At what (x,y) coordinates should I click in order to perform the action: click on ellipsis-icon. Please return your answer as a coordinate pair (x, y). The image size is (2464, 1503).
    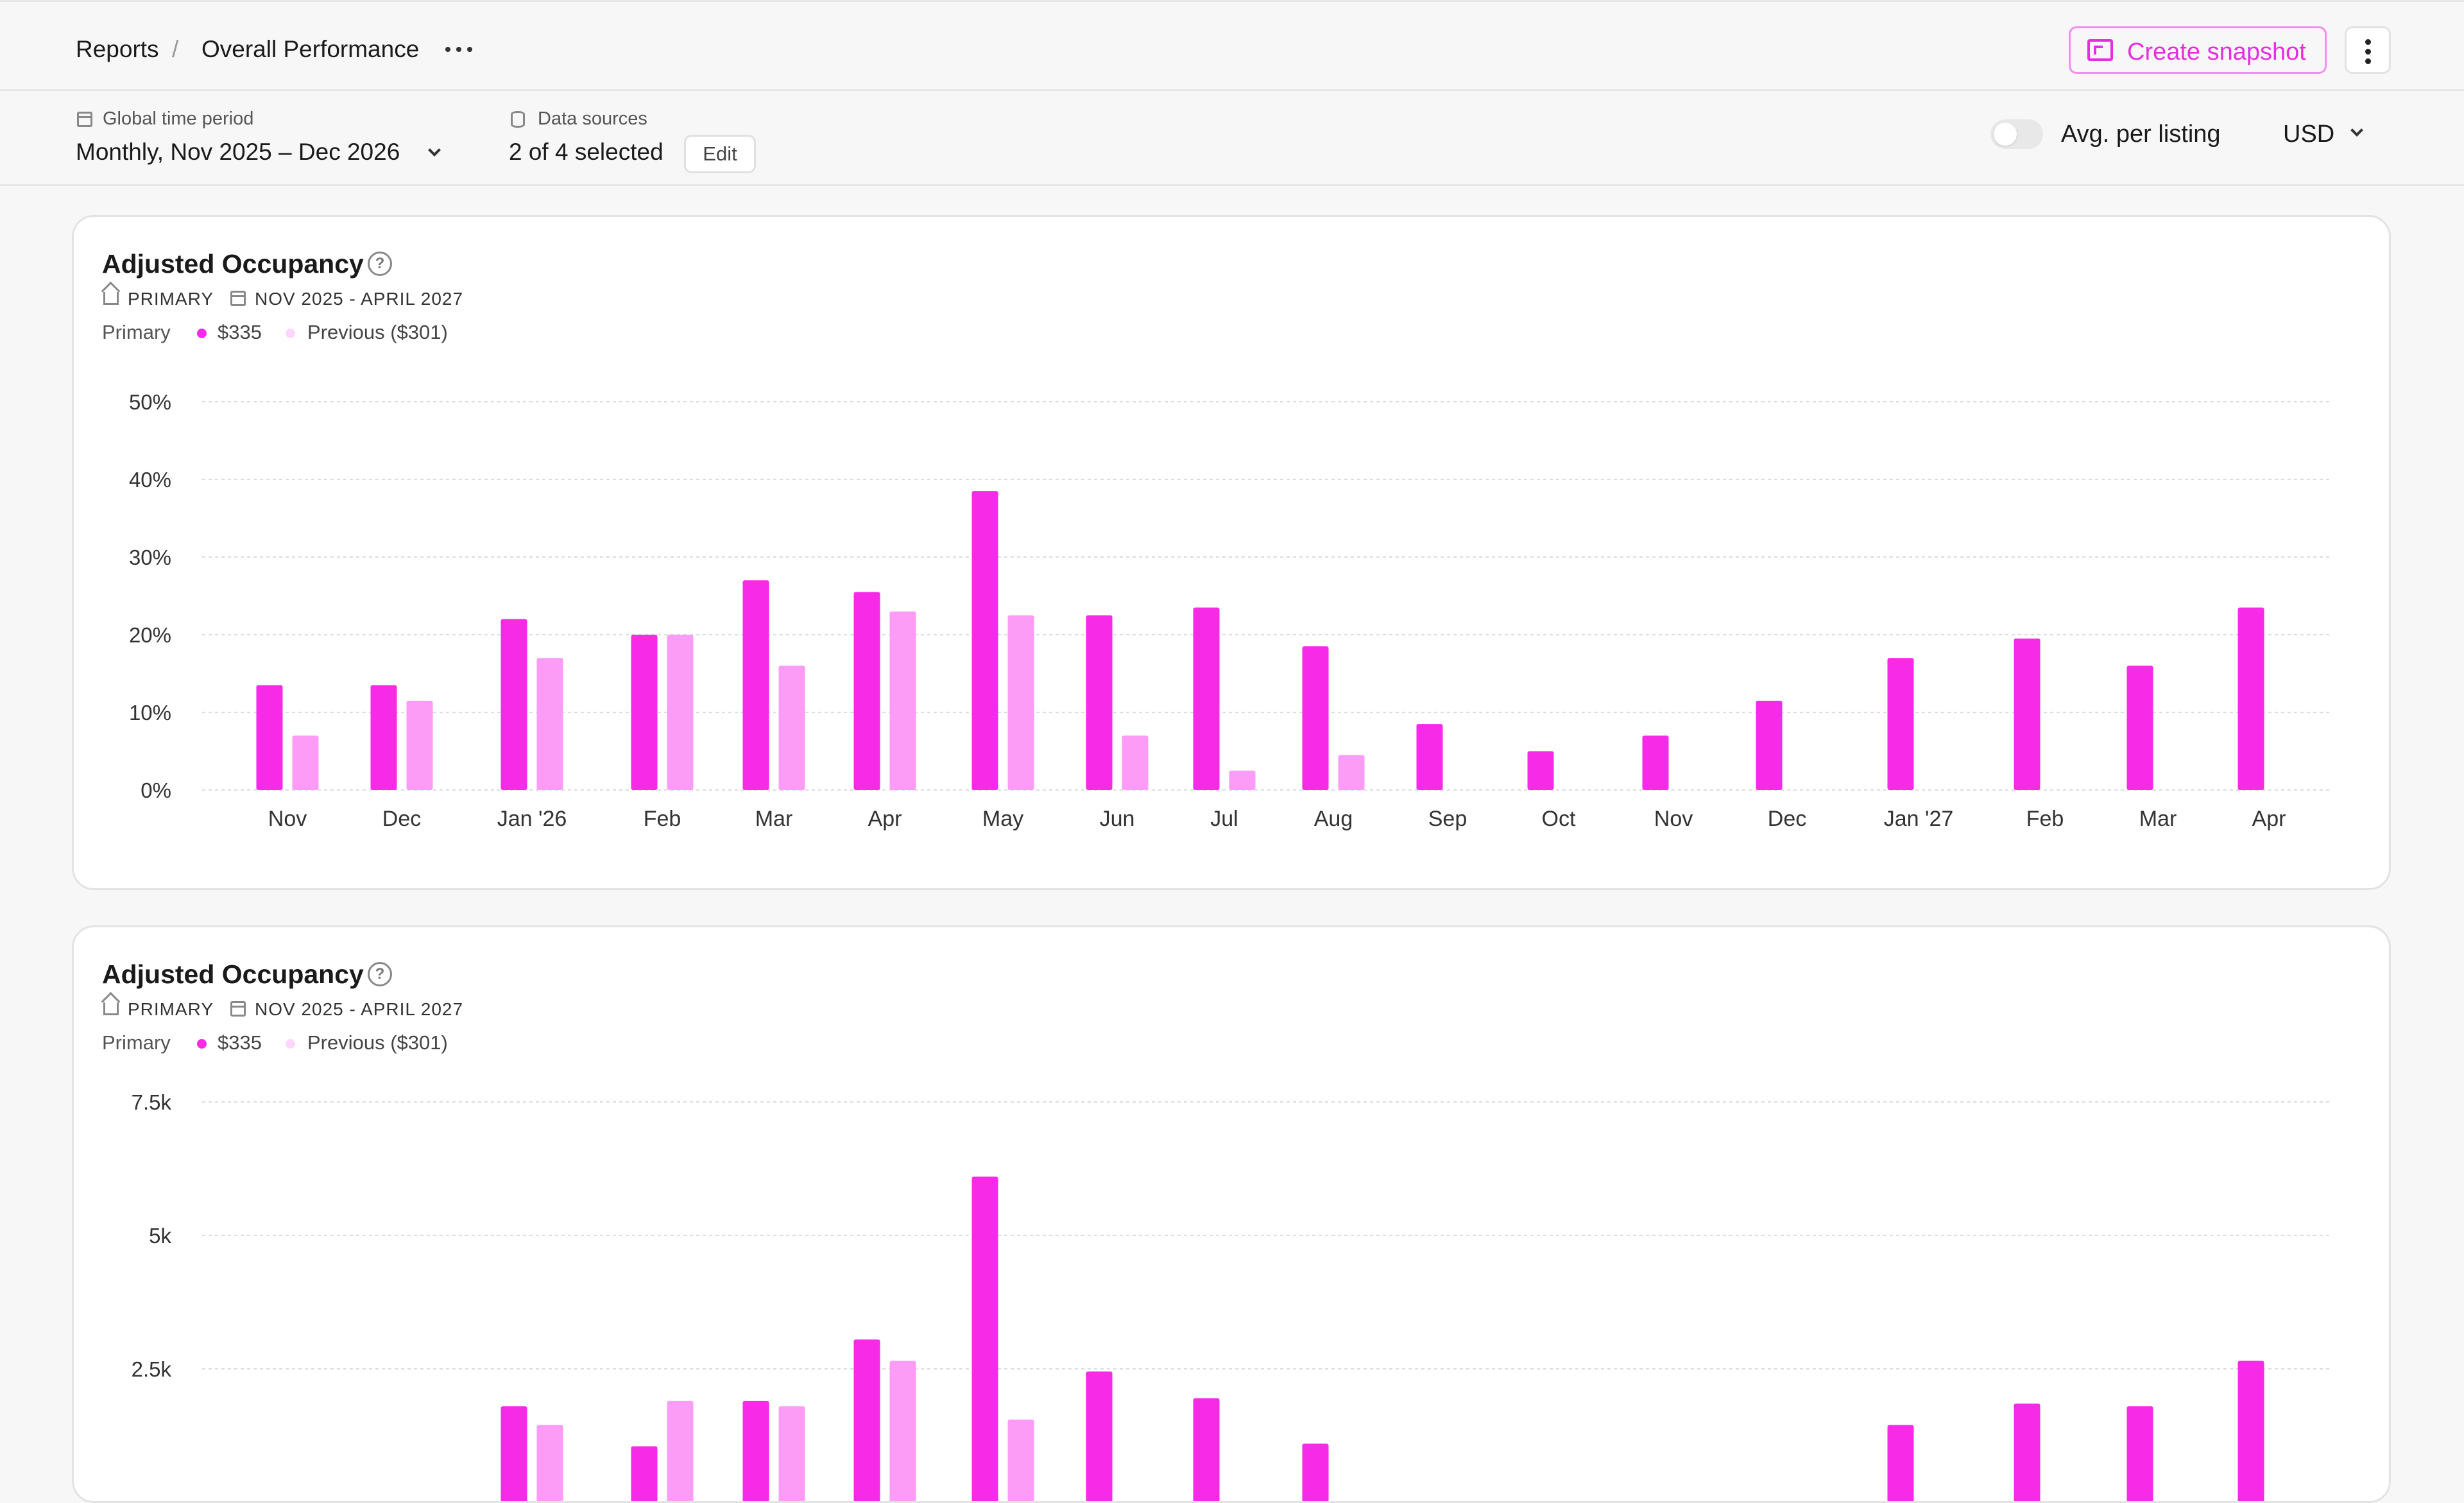
    Looking at the image, I should click on (459, 48).